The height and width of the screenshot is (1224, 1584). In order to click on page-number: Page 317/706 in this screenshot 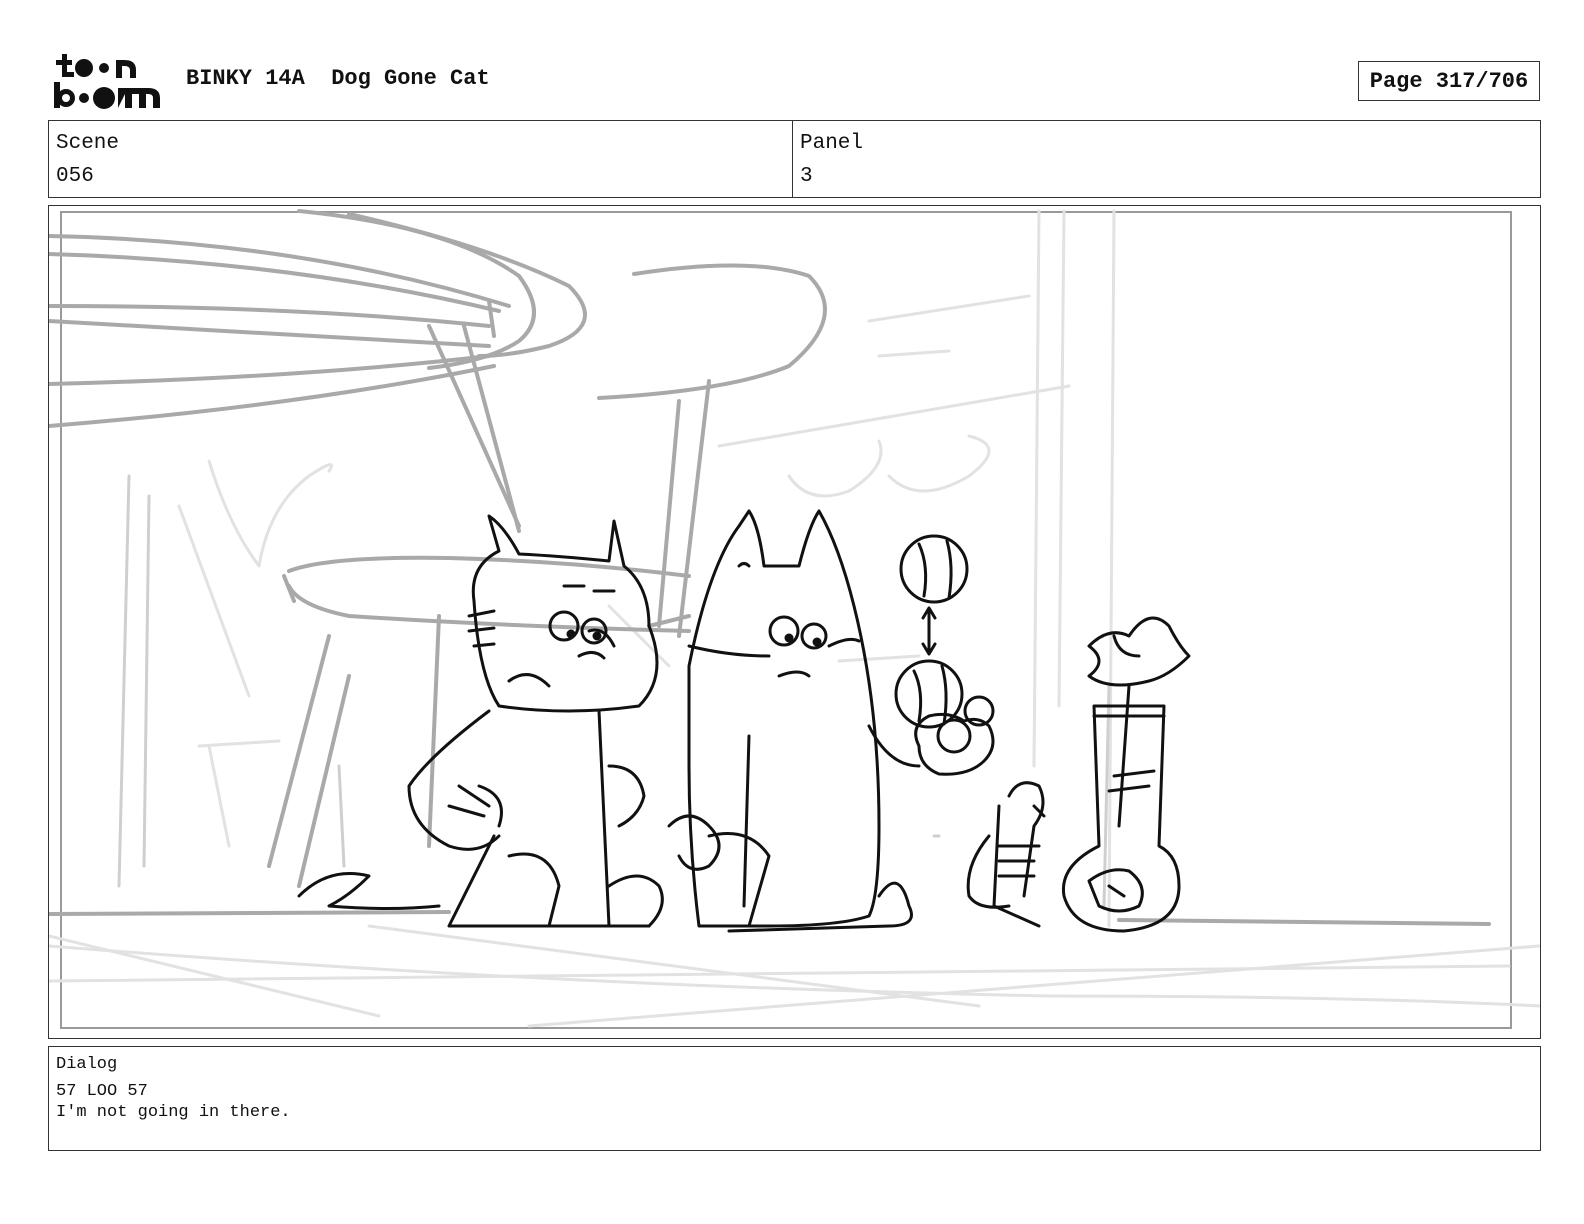, I will do `click(1449, 81)`.